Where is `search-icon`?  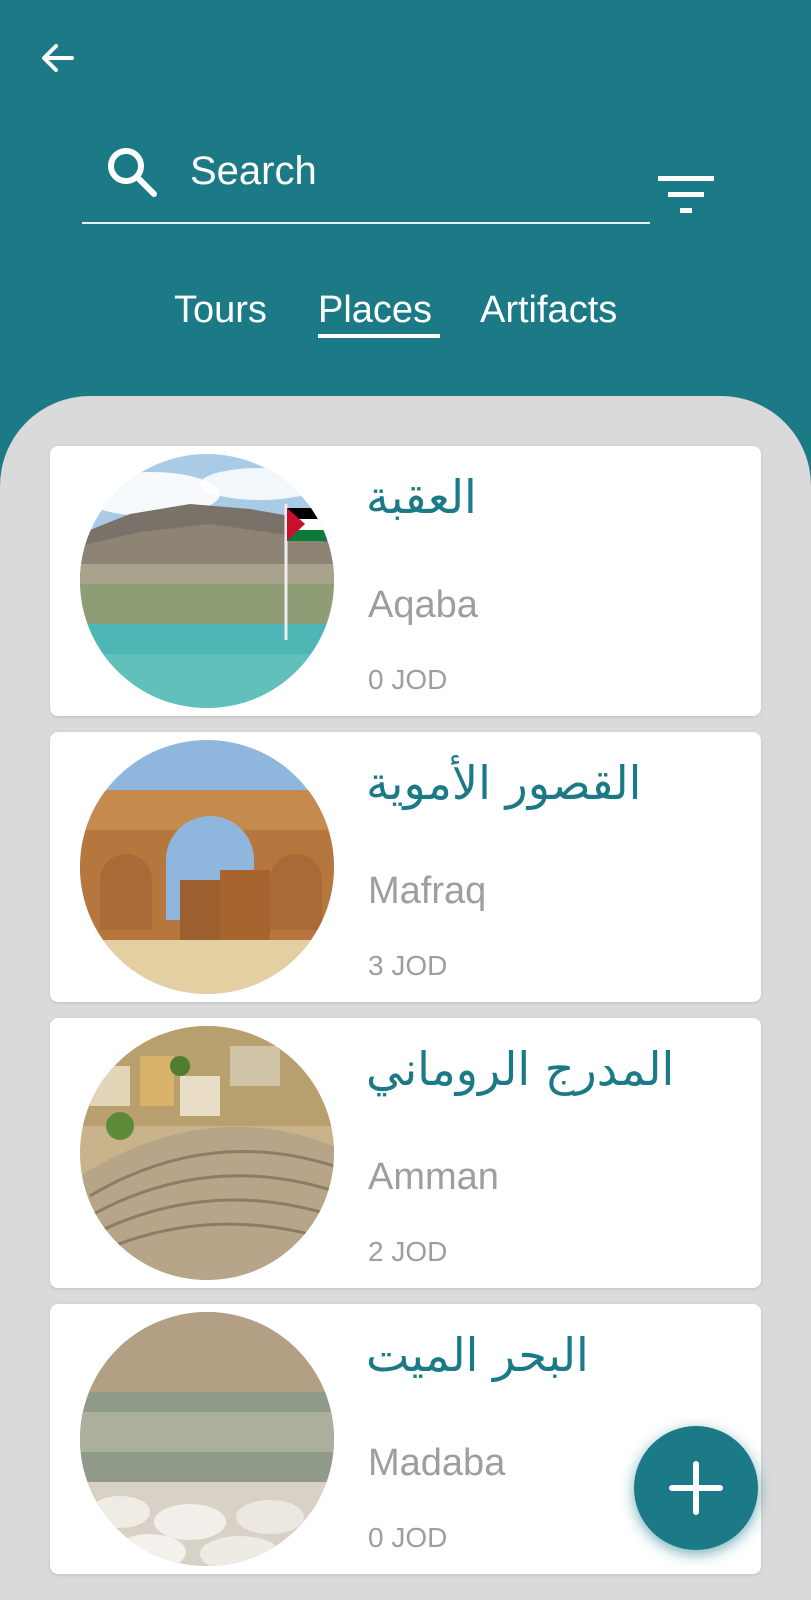 search-icon is located at coordinates (132, 172).